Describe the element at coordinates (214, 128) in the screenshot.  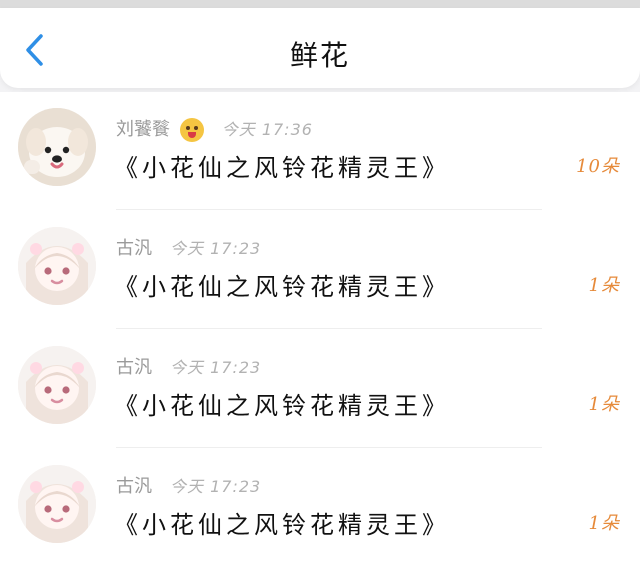
I see `sender-meta: 刘饕餮 今天 17:36` at that location.